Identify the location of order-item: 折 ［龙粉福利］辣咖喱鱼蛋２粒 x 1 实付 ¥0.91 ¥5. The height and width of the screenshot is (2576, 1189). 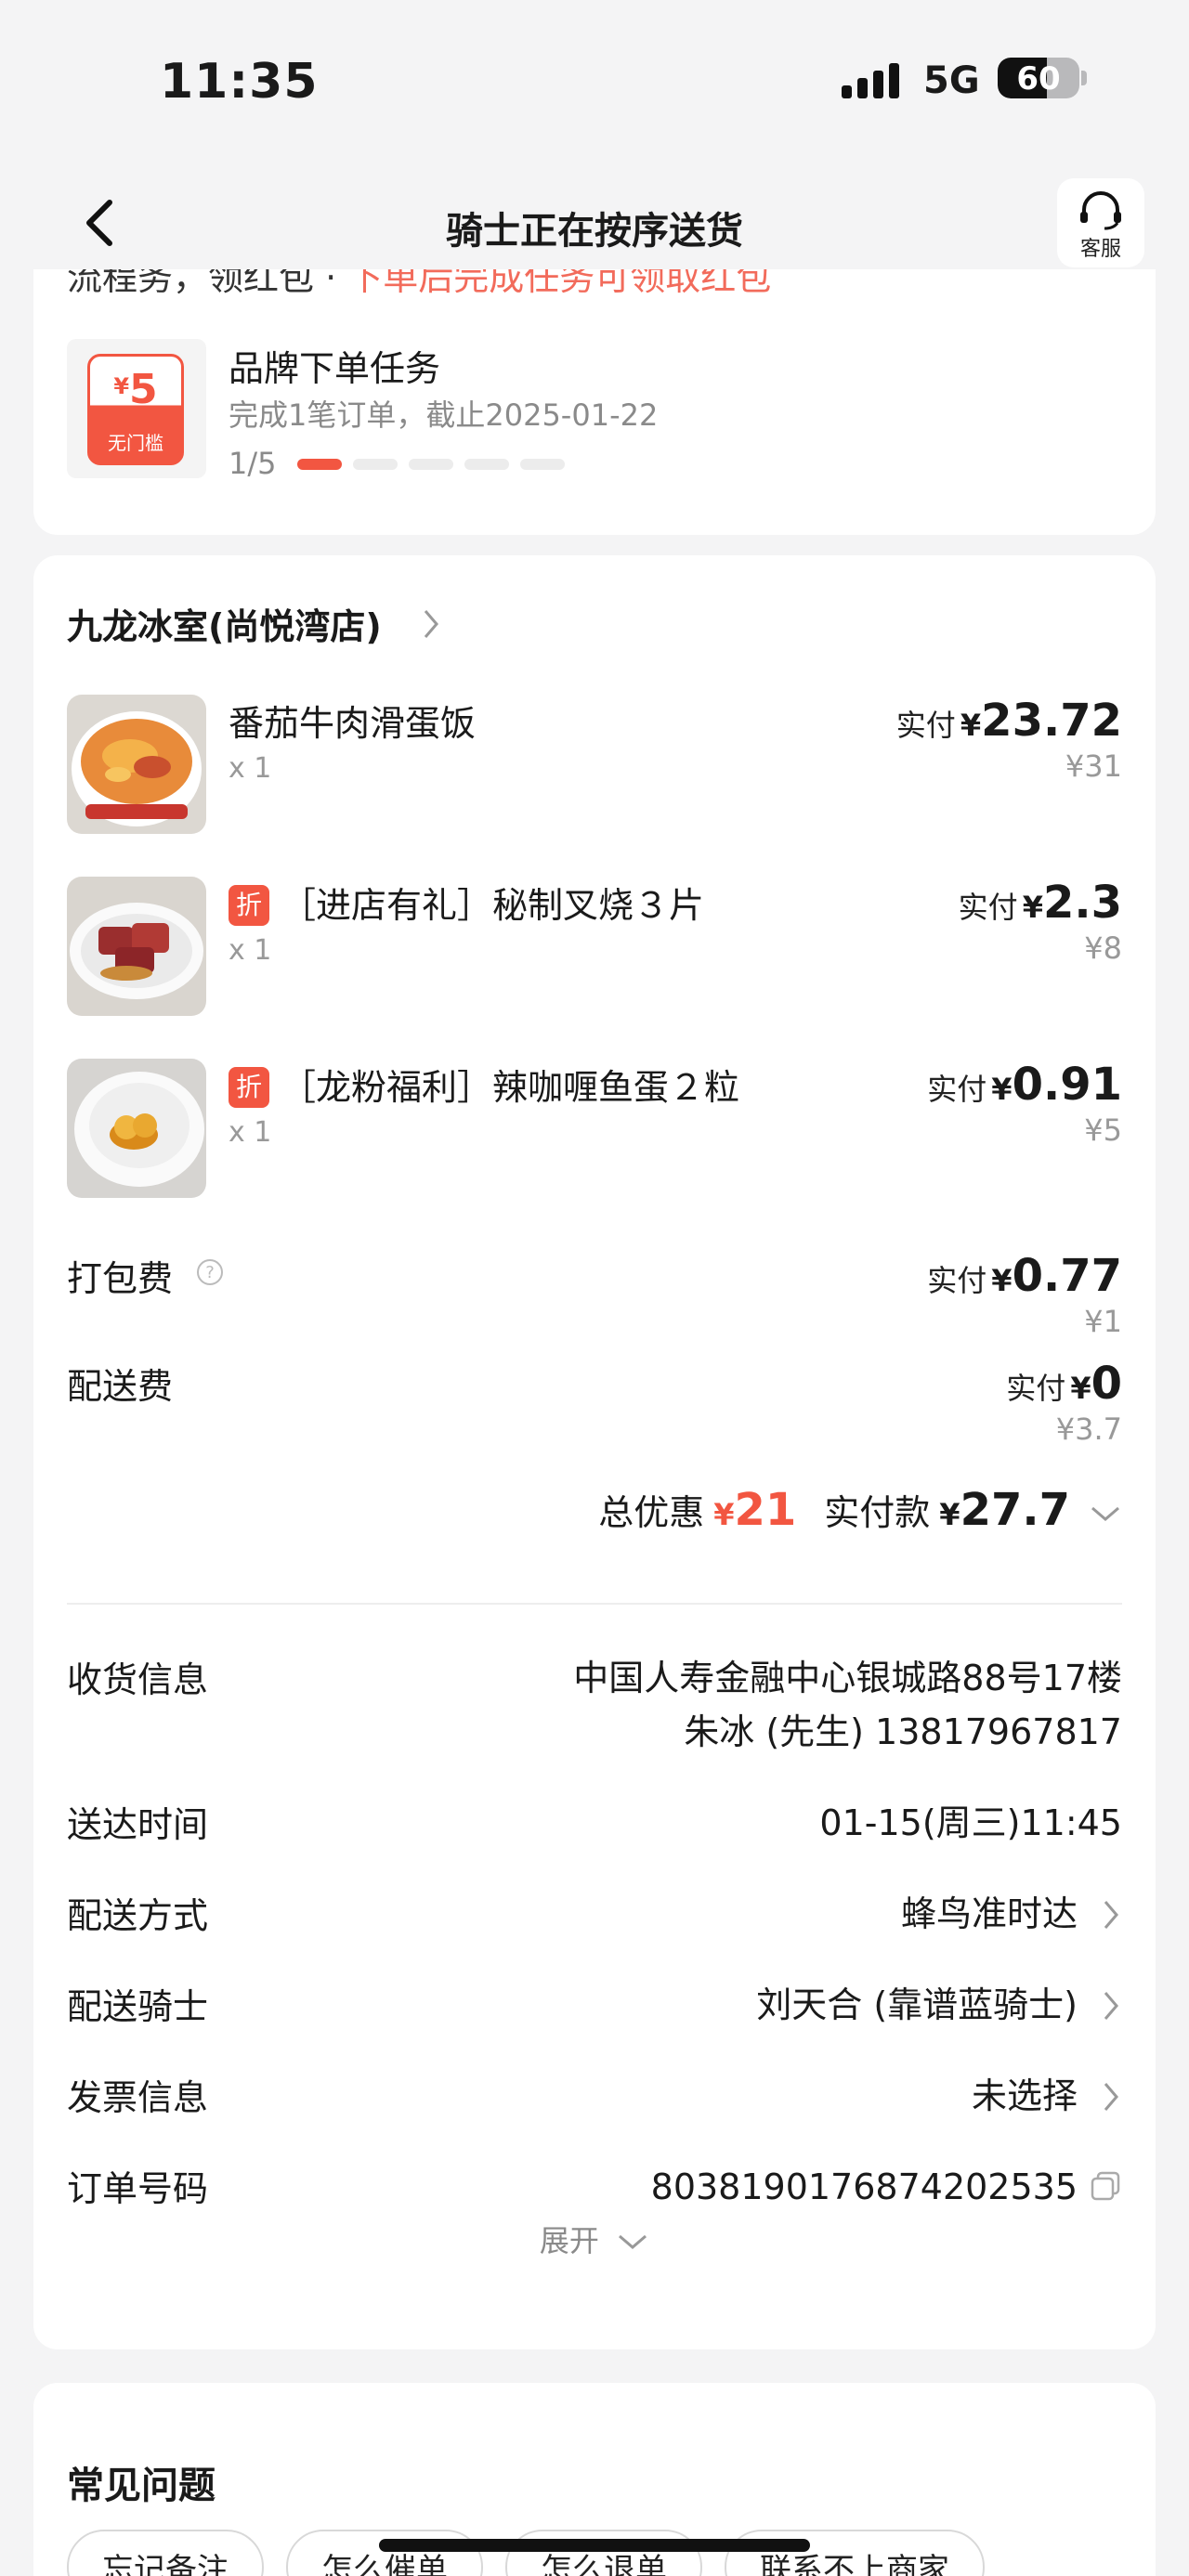
(594, 1129).